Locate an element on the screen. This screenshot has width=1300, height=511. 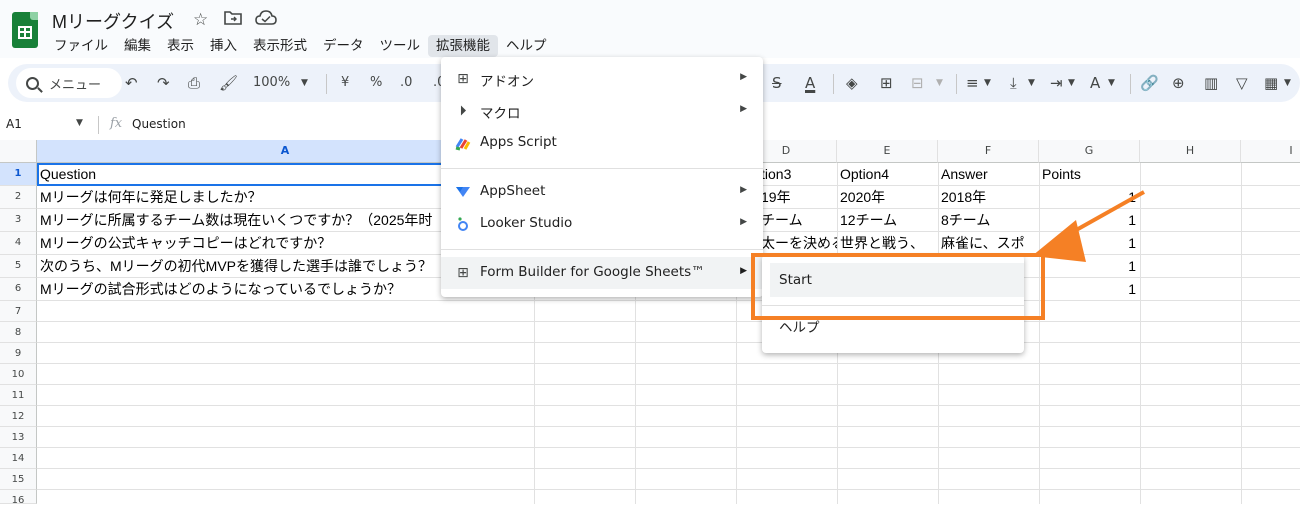
insert-chart-icon: ▥ is located at coordinates (1211, 83).